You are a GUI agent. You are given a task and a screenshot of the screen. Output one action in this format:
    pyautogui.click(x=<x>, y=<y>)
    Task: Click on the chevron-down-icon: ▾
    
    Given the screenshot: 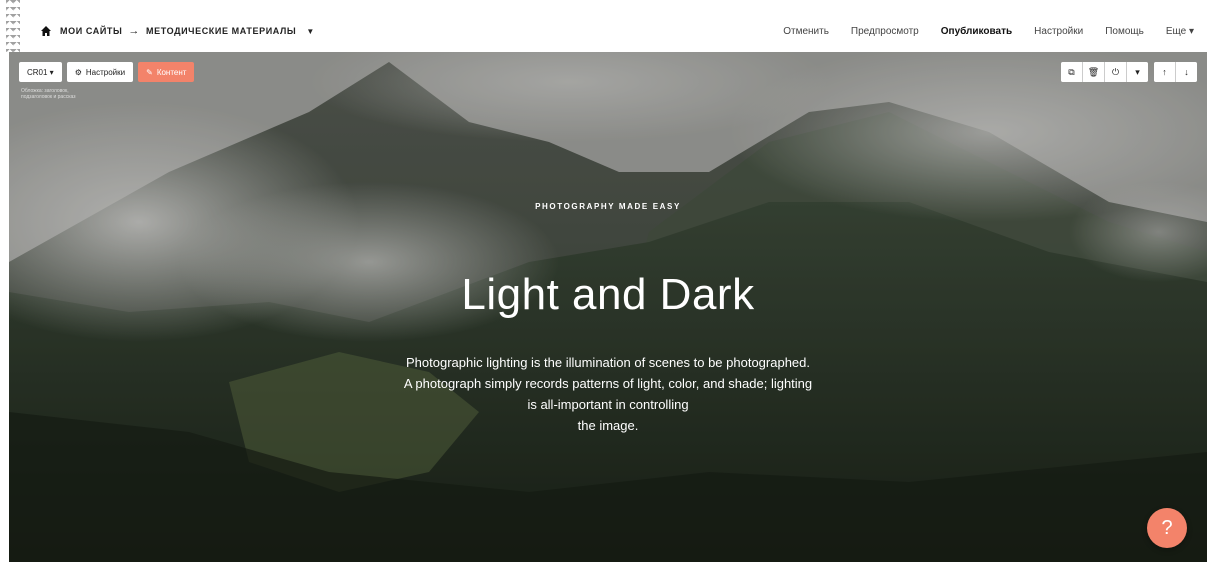 What is the action you would take?
    pyautogui.click(x=1137, y=72)
    